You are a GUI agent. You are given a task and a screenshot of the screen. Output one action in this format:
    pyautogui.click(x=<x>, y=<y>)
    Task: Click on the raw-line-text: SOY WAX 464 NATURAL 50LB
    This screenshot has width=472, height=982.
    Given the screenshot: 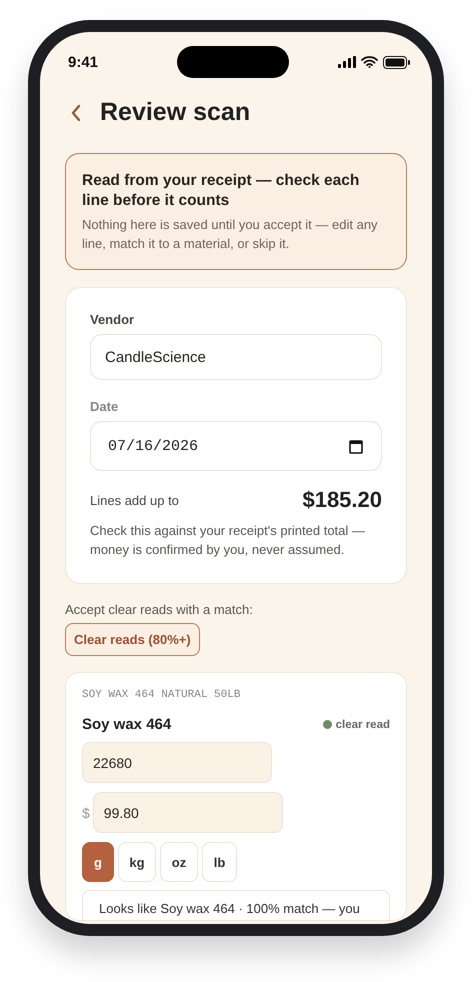 What is the action you would take?
    pyautogui.click(x=162, y=695)
    